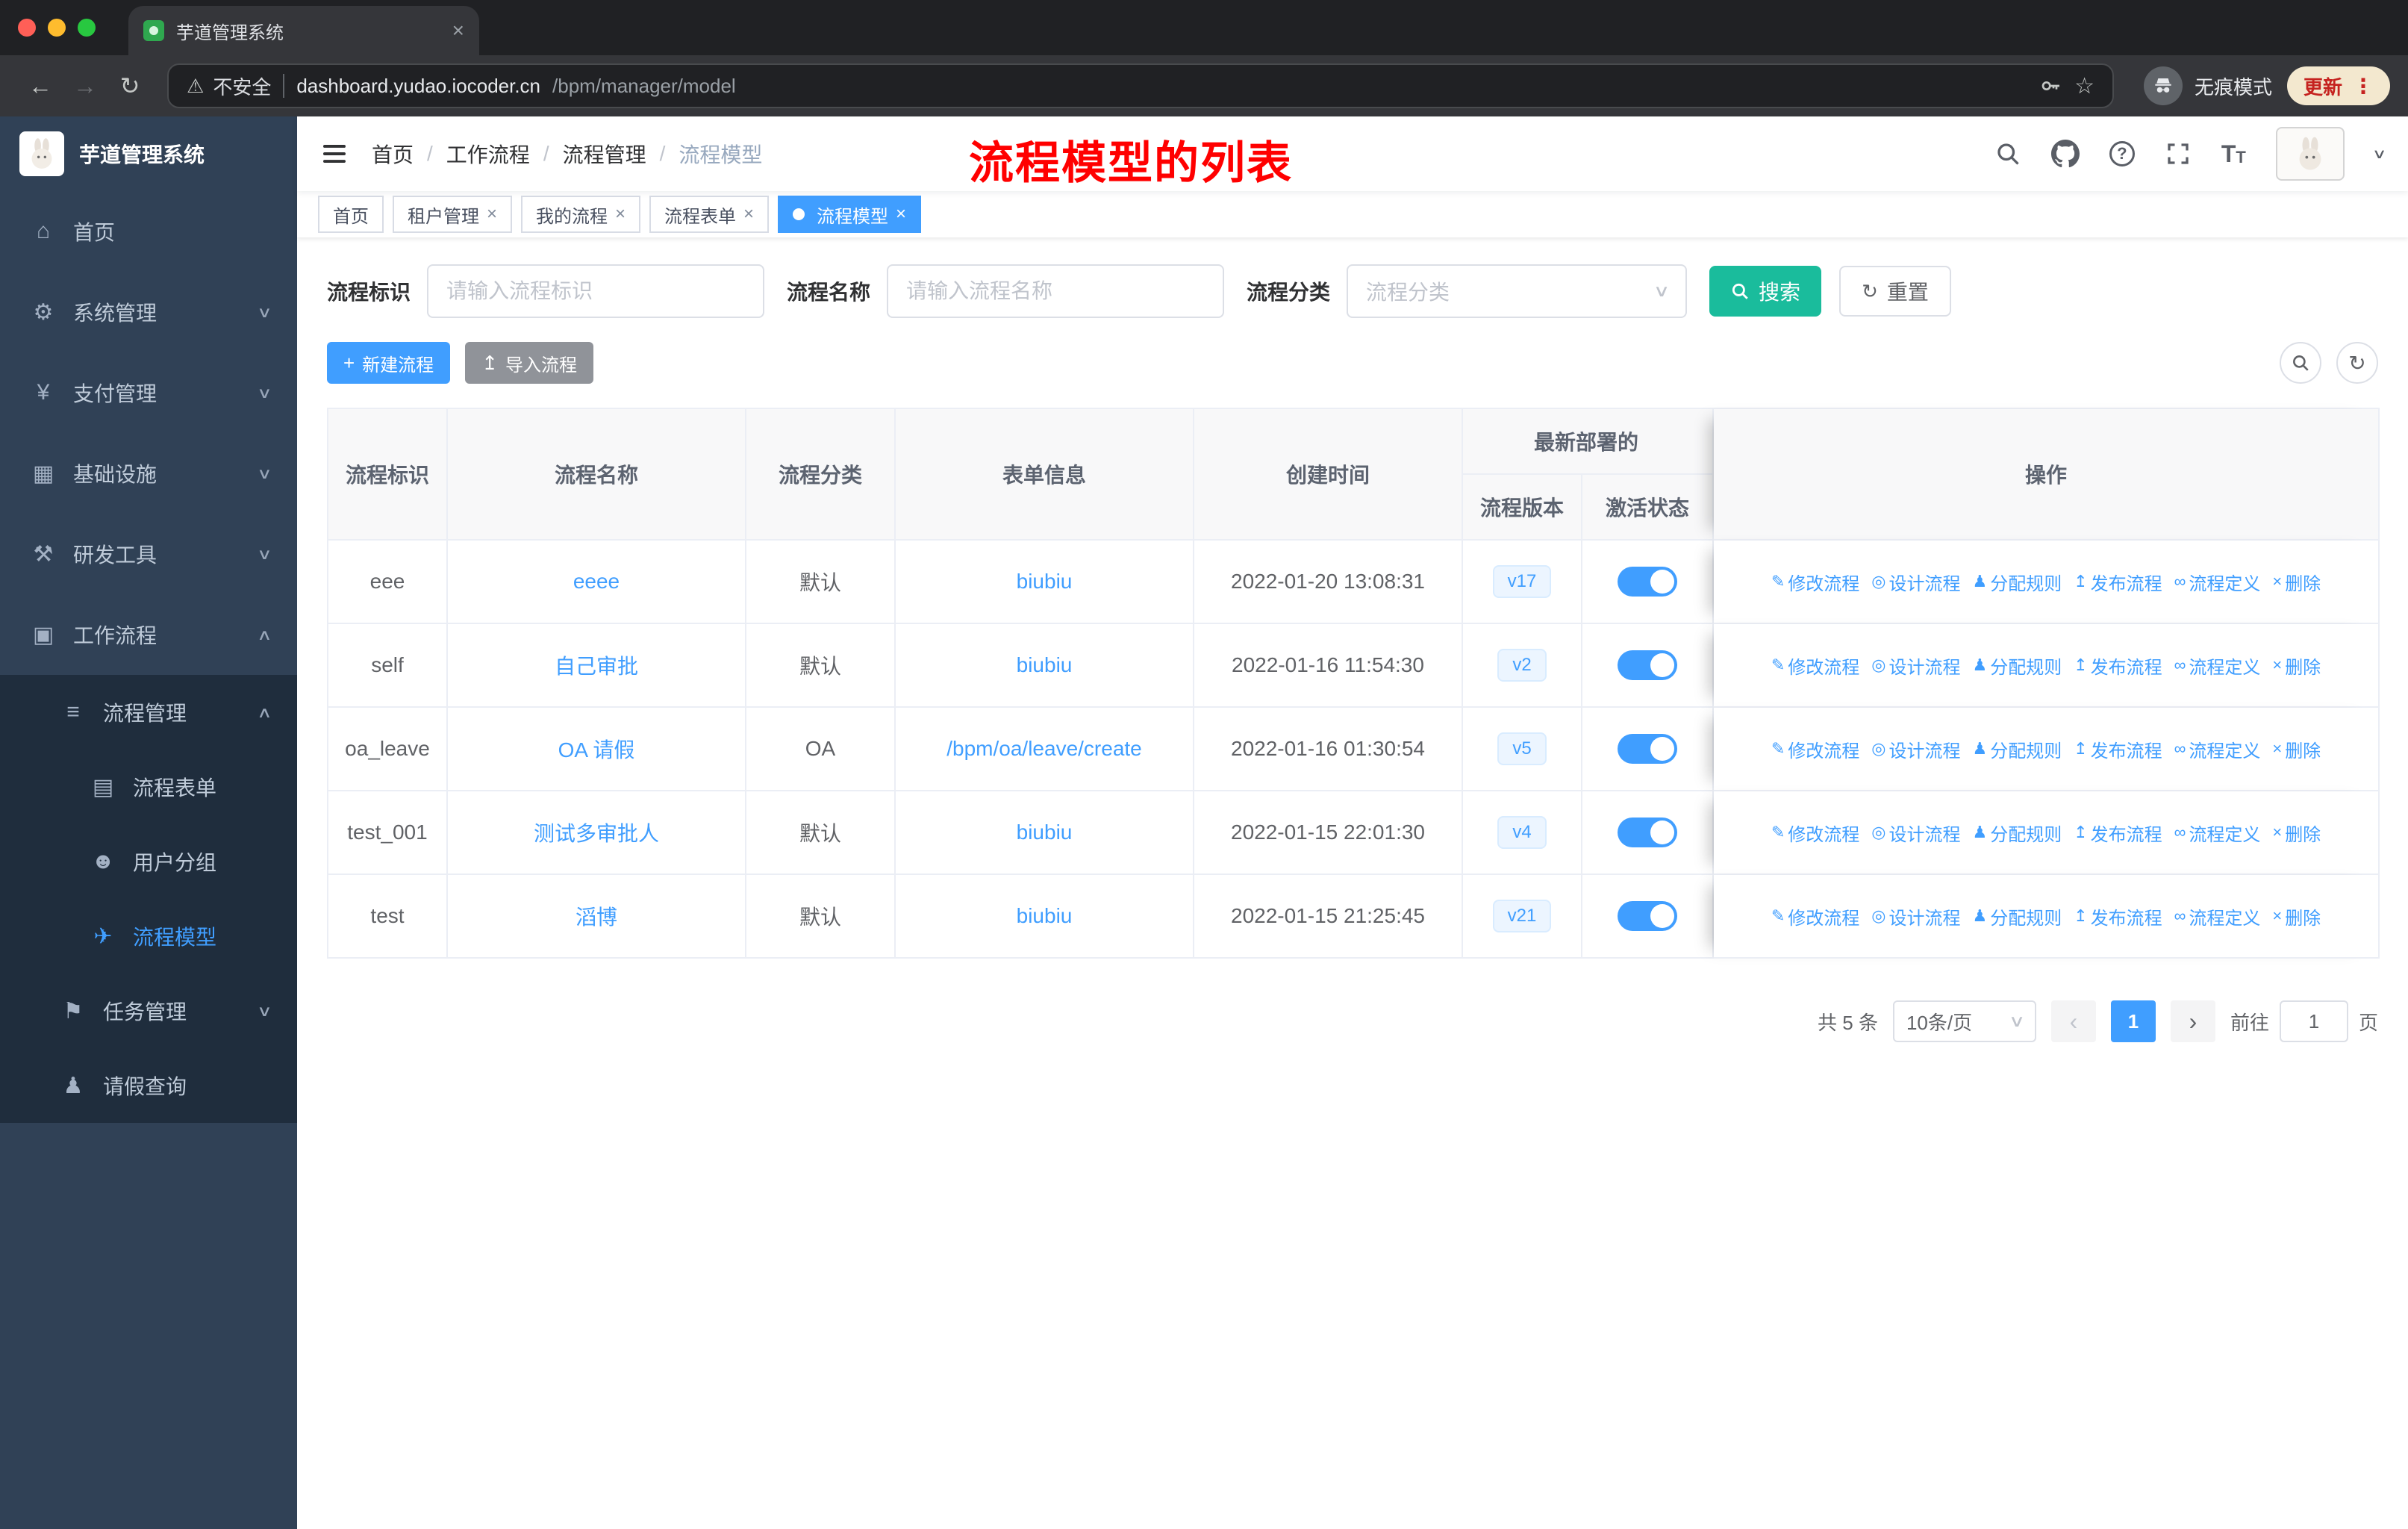 This screenshot has width=2408, height=1529. Describe the element at coordinates (604, 154) in the screenshot. I see `breadcrumb-item: 流程管理` at that location.